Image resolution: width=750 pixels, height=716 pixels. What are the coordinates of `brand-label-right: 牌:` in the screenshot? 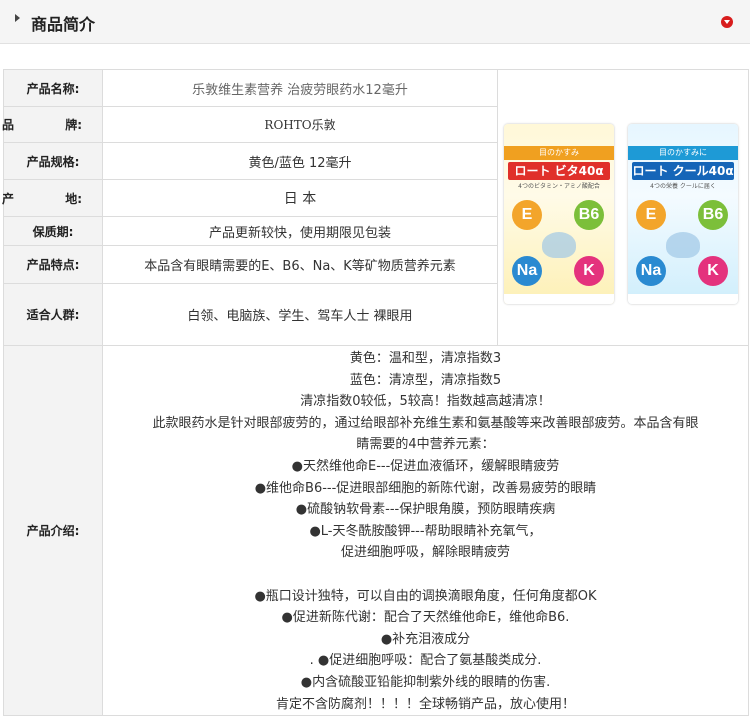 It's located at (73, 125).